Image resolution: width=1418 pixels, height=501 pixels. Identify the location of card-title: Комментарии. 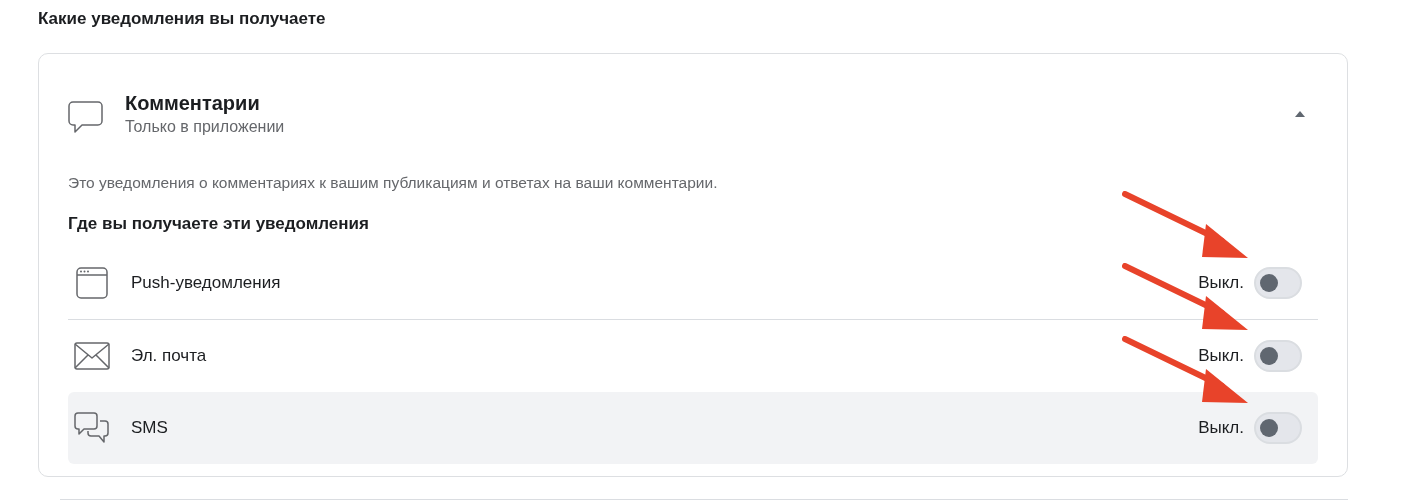
(193, 103).